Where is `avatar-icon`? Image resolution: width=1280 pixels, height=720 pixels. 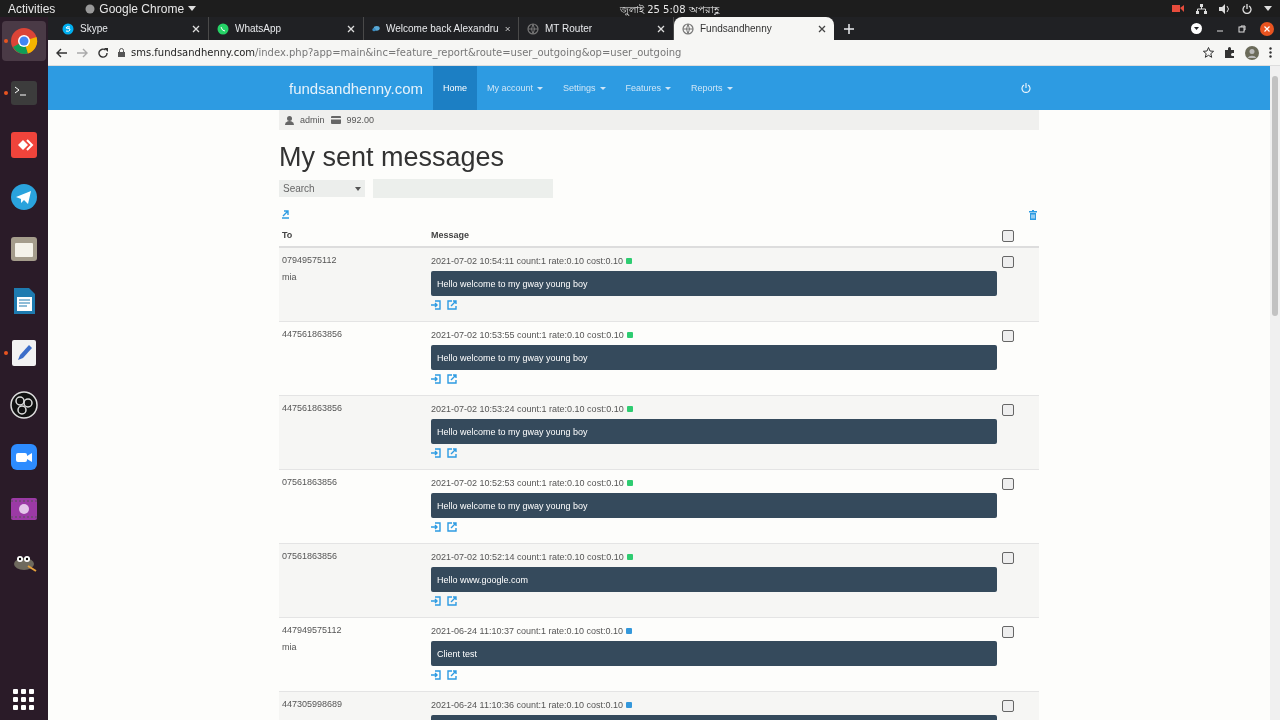 avatar-icon is located at coordinates (1252, 52).